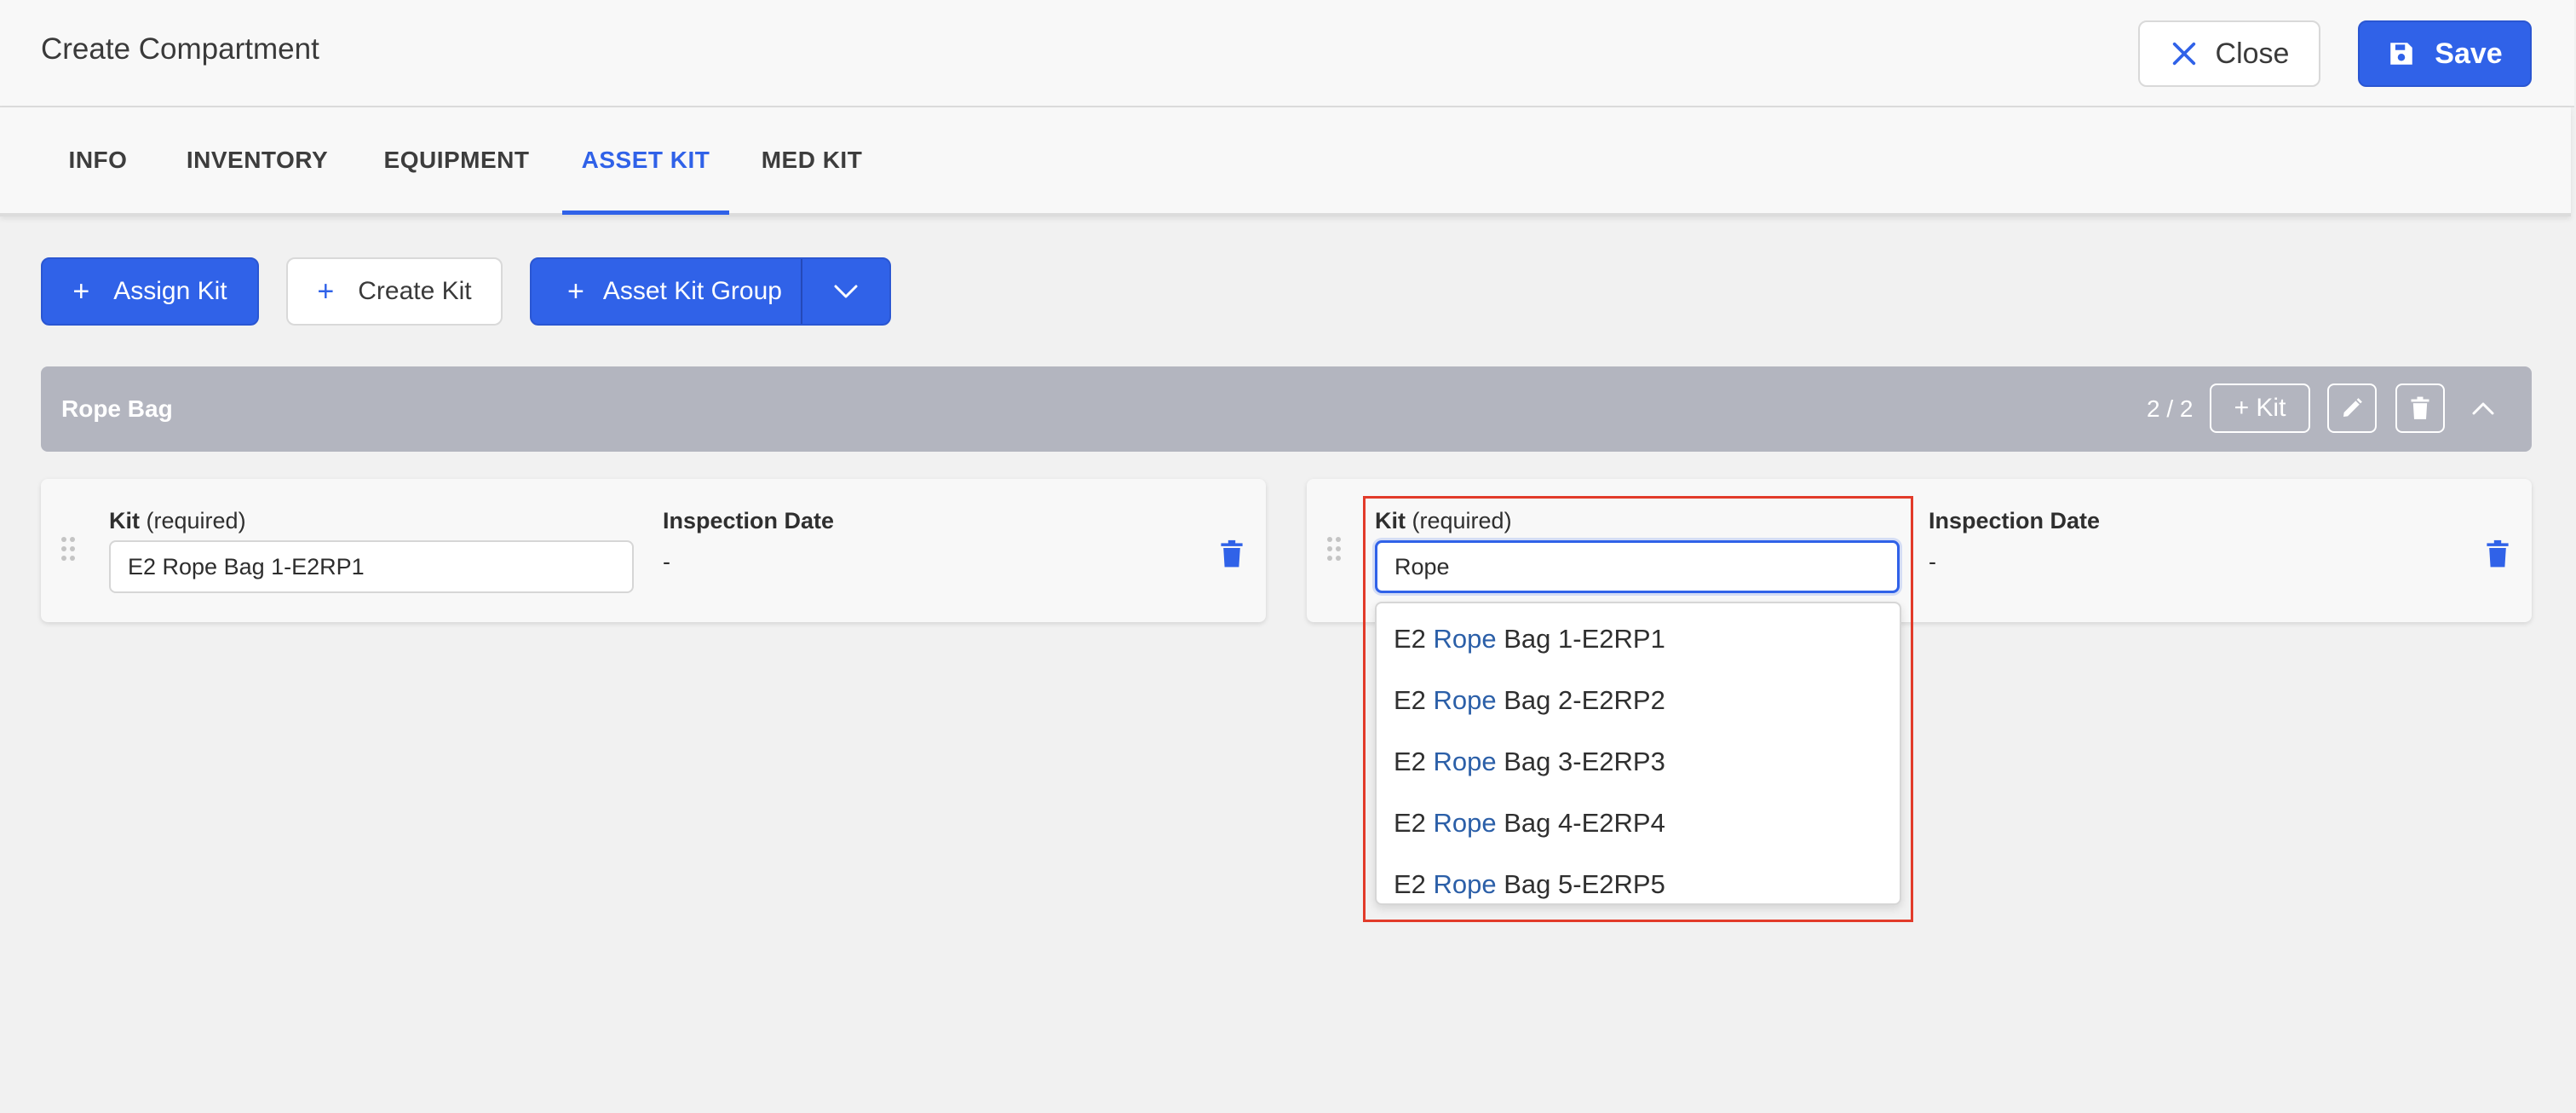  I want to click on asset-kit-group-dropdown-toggle, so click(845, 291).